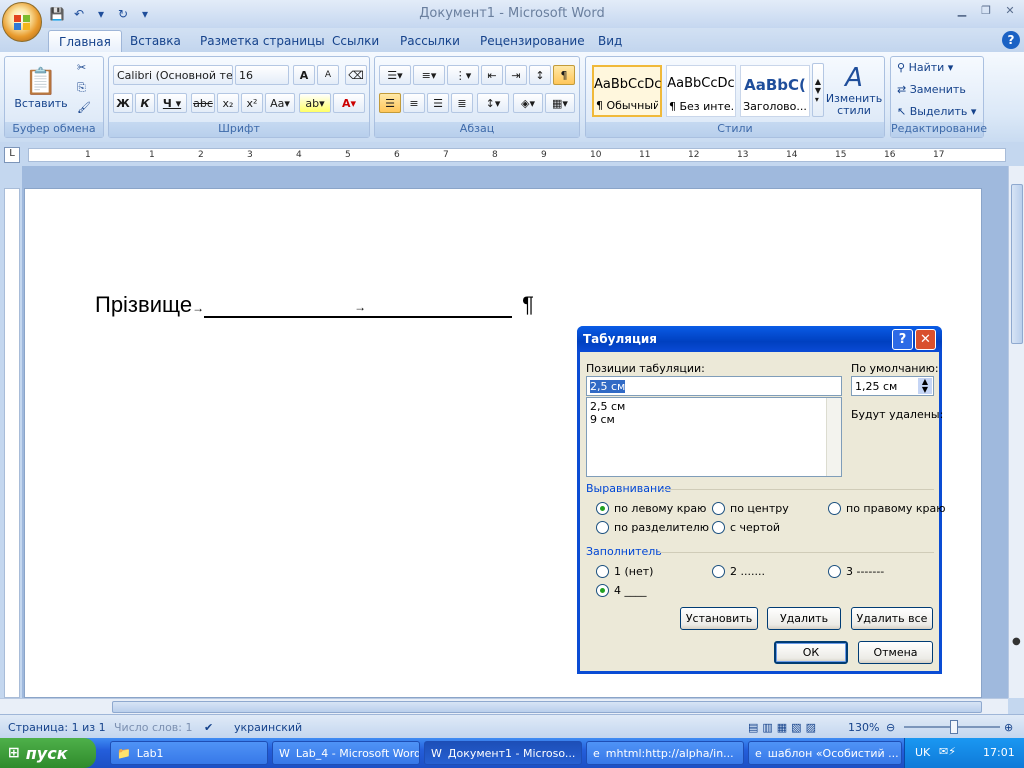 This screenshot has width=1024, height=768. Describe the element at coordinates (925, 67) in the screenshot. I see `find-button: ⚲ Найти ▾` at that location.